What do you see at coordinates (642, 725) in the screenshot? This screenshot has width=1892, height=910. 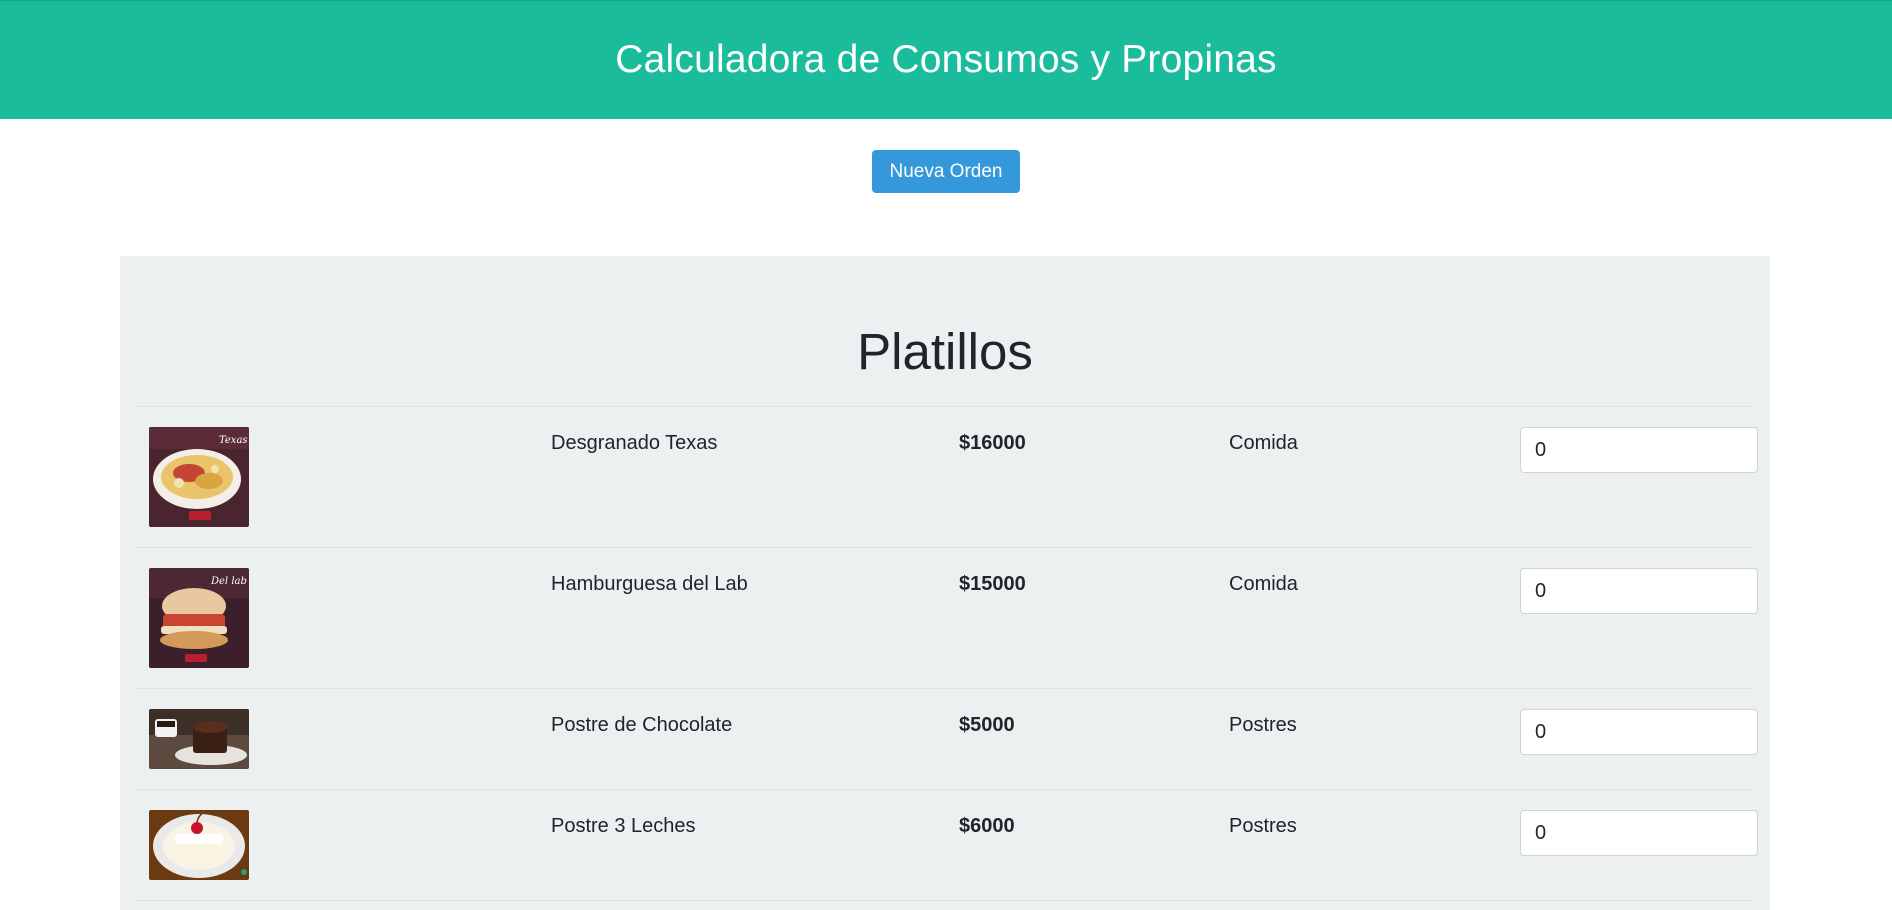 I see `dish-name: Postre de Chocolate` at bounding box center [642, 725].